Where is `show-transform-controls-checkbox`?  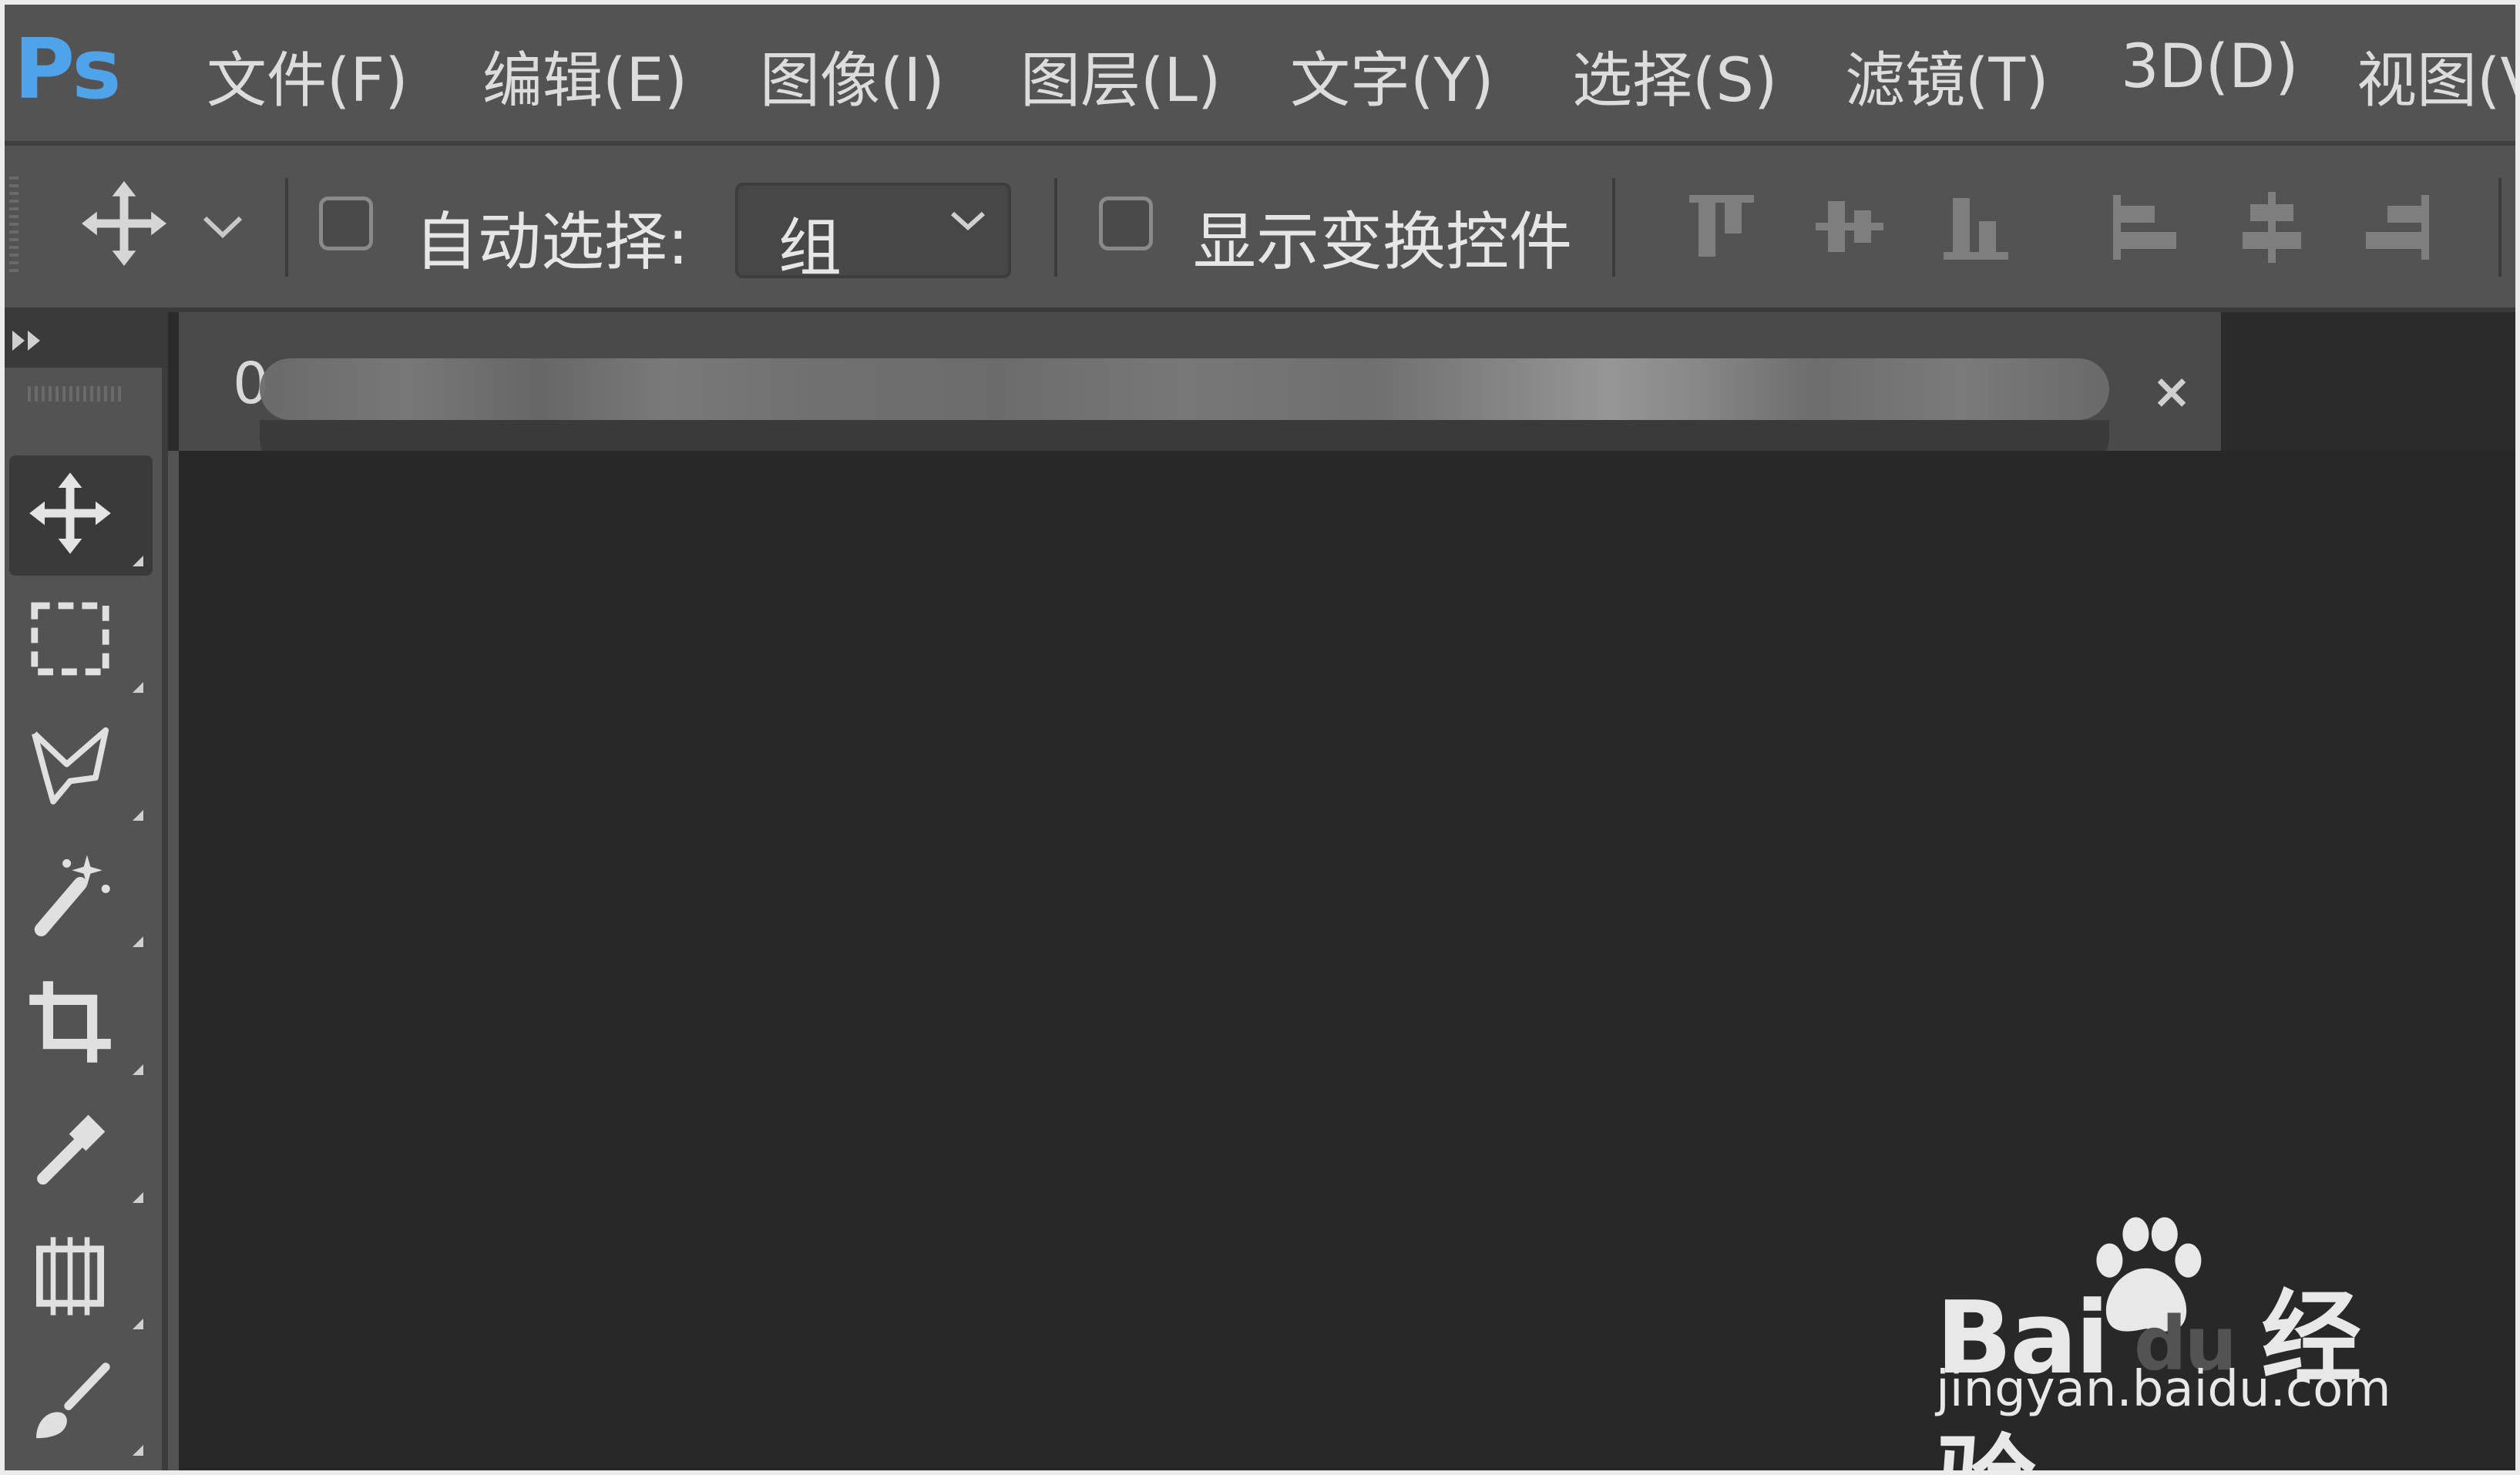 show-transform-controls-checkbox is located at coordinates (1126, 224).